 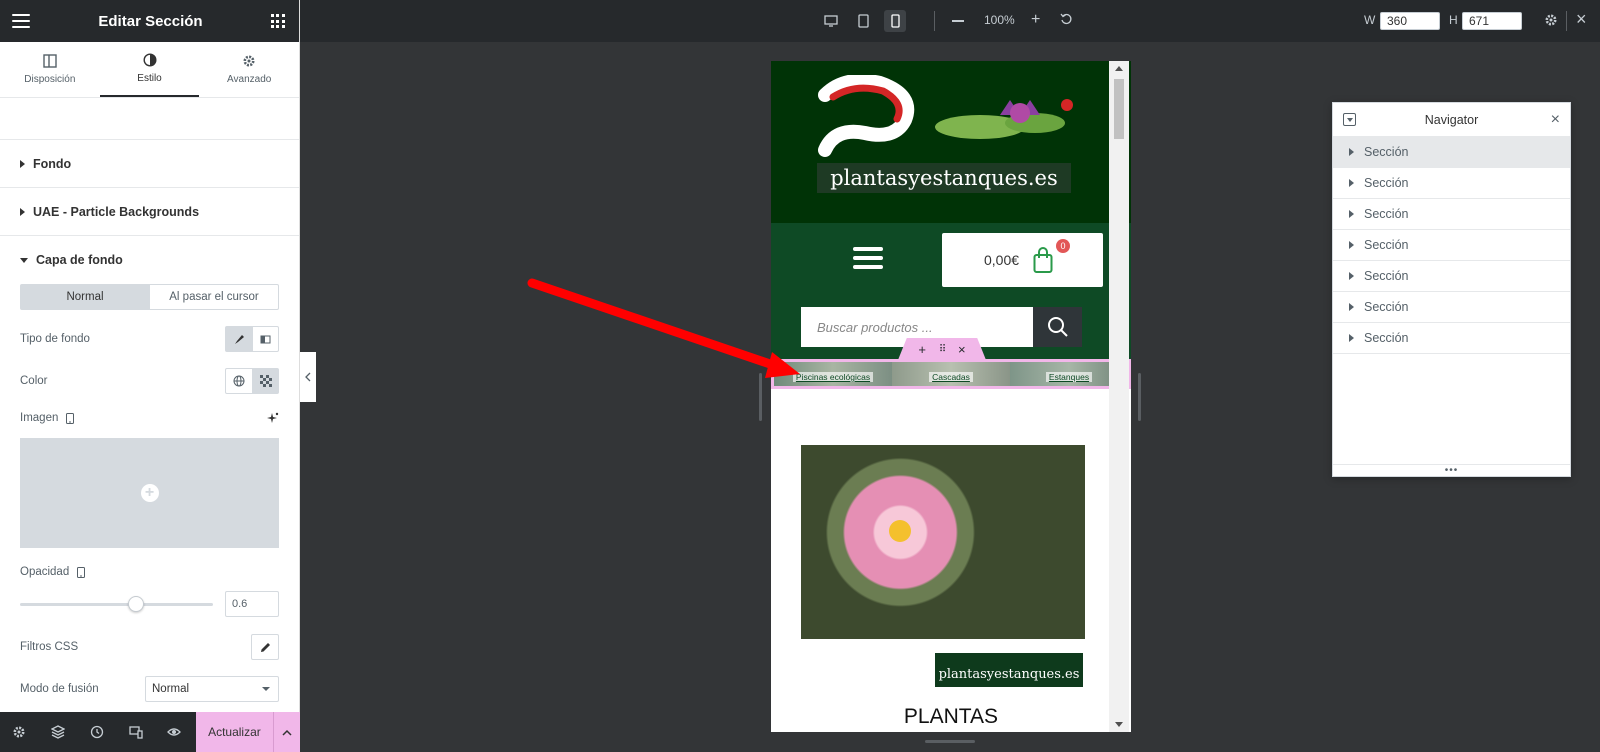 I want to click on menu-icon, so click(x=21, y=21).